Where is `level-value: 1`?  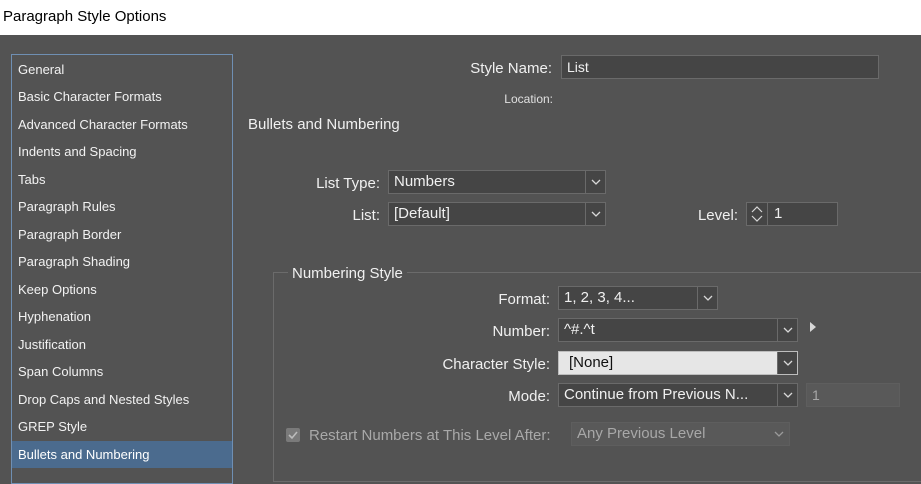
level-value: 1 is located at coordinates (778, 213).